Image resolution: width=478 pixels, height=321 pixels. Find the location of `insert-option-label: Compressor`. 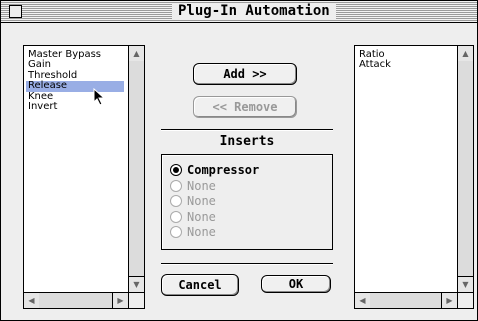

insert-option-label: Compressor is located at coordinates (223, 170).